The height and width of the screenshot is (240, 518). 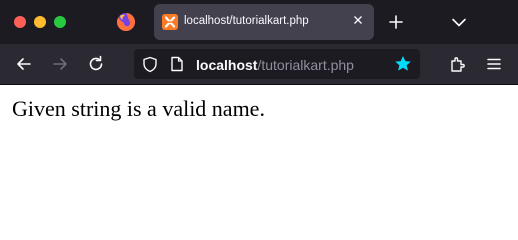 I want to click on url-text: localhost/tutorialkart.php, so click(x=275, y=65).